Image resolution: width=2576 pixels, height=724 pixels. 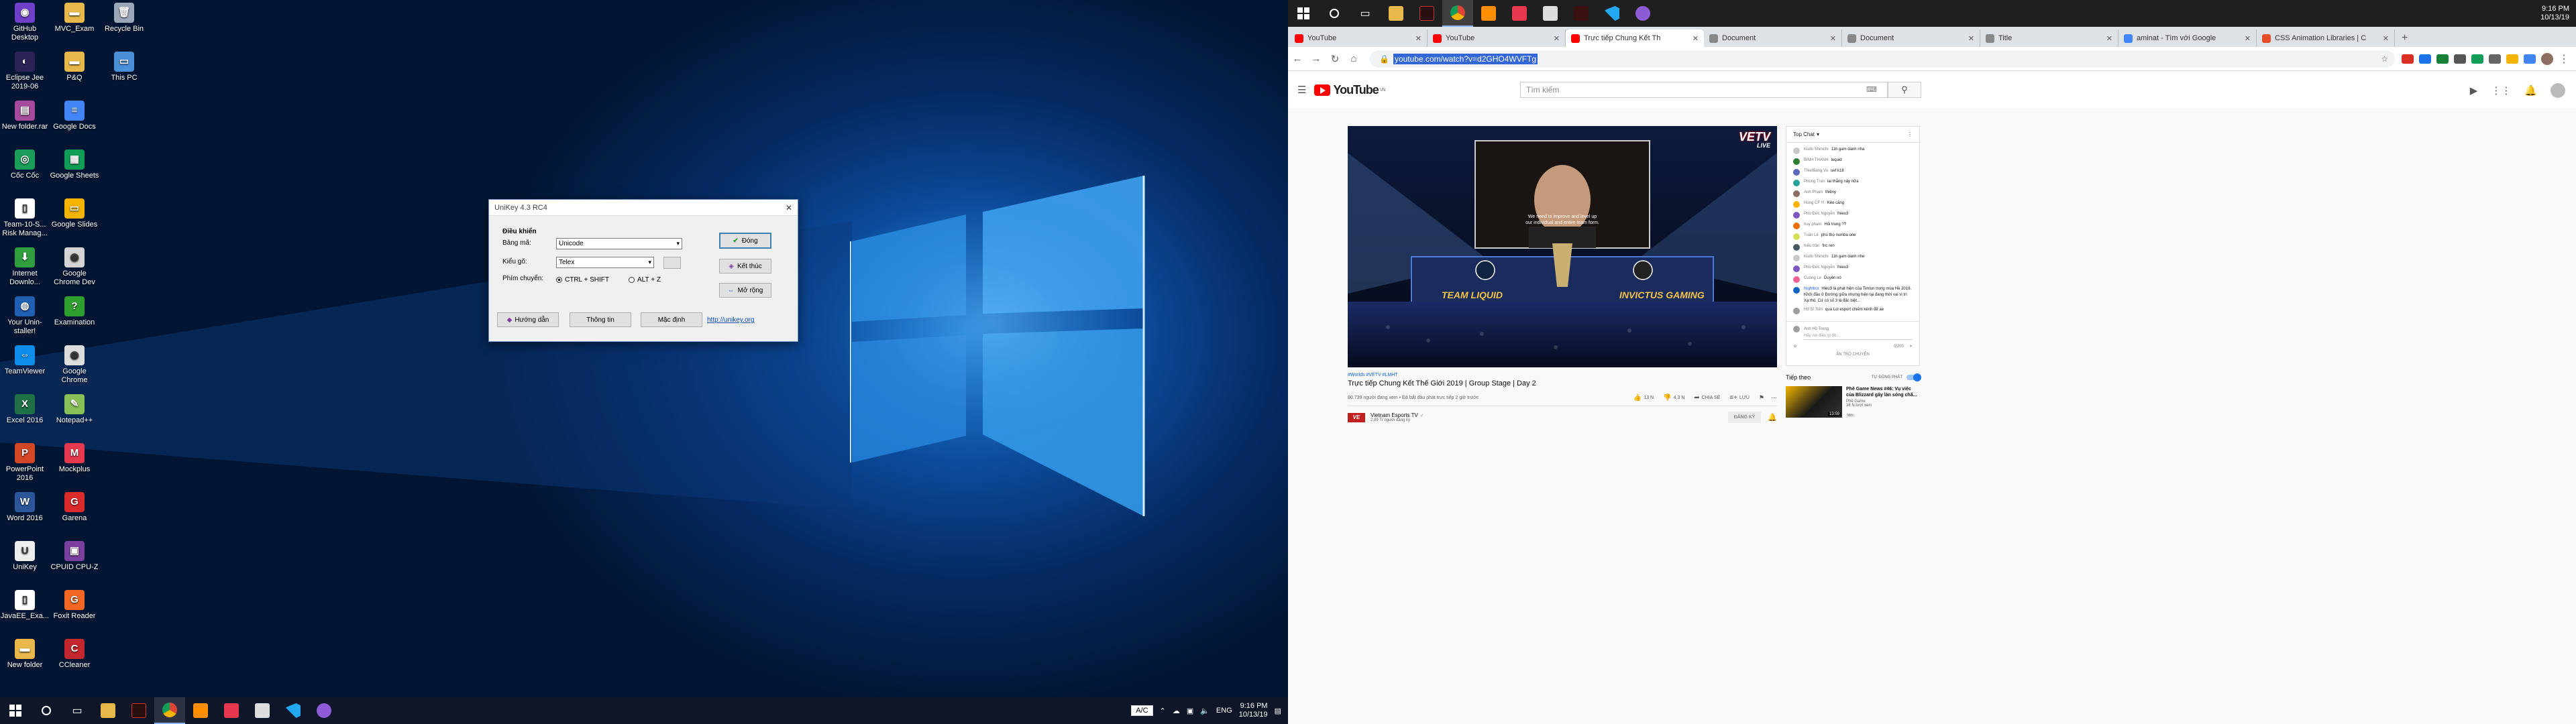 What do you see at coordinates (1707, 398) in the screenshot?
I see `share-button: ➦ CHIA SẺ` at bounding box center [1707, 398].